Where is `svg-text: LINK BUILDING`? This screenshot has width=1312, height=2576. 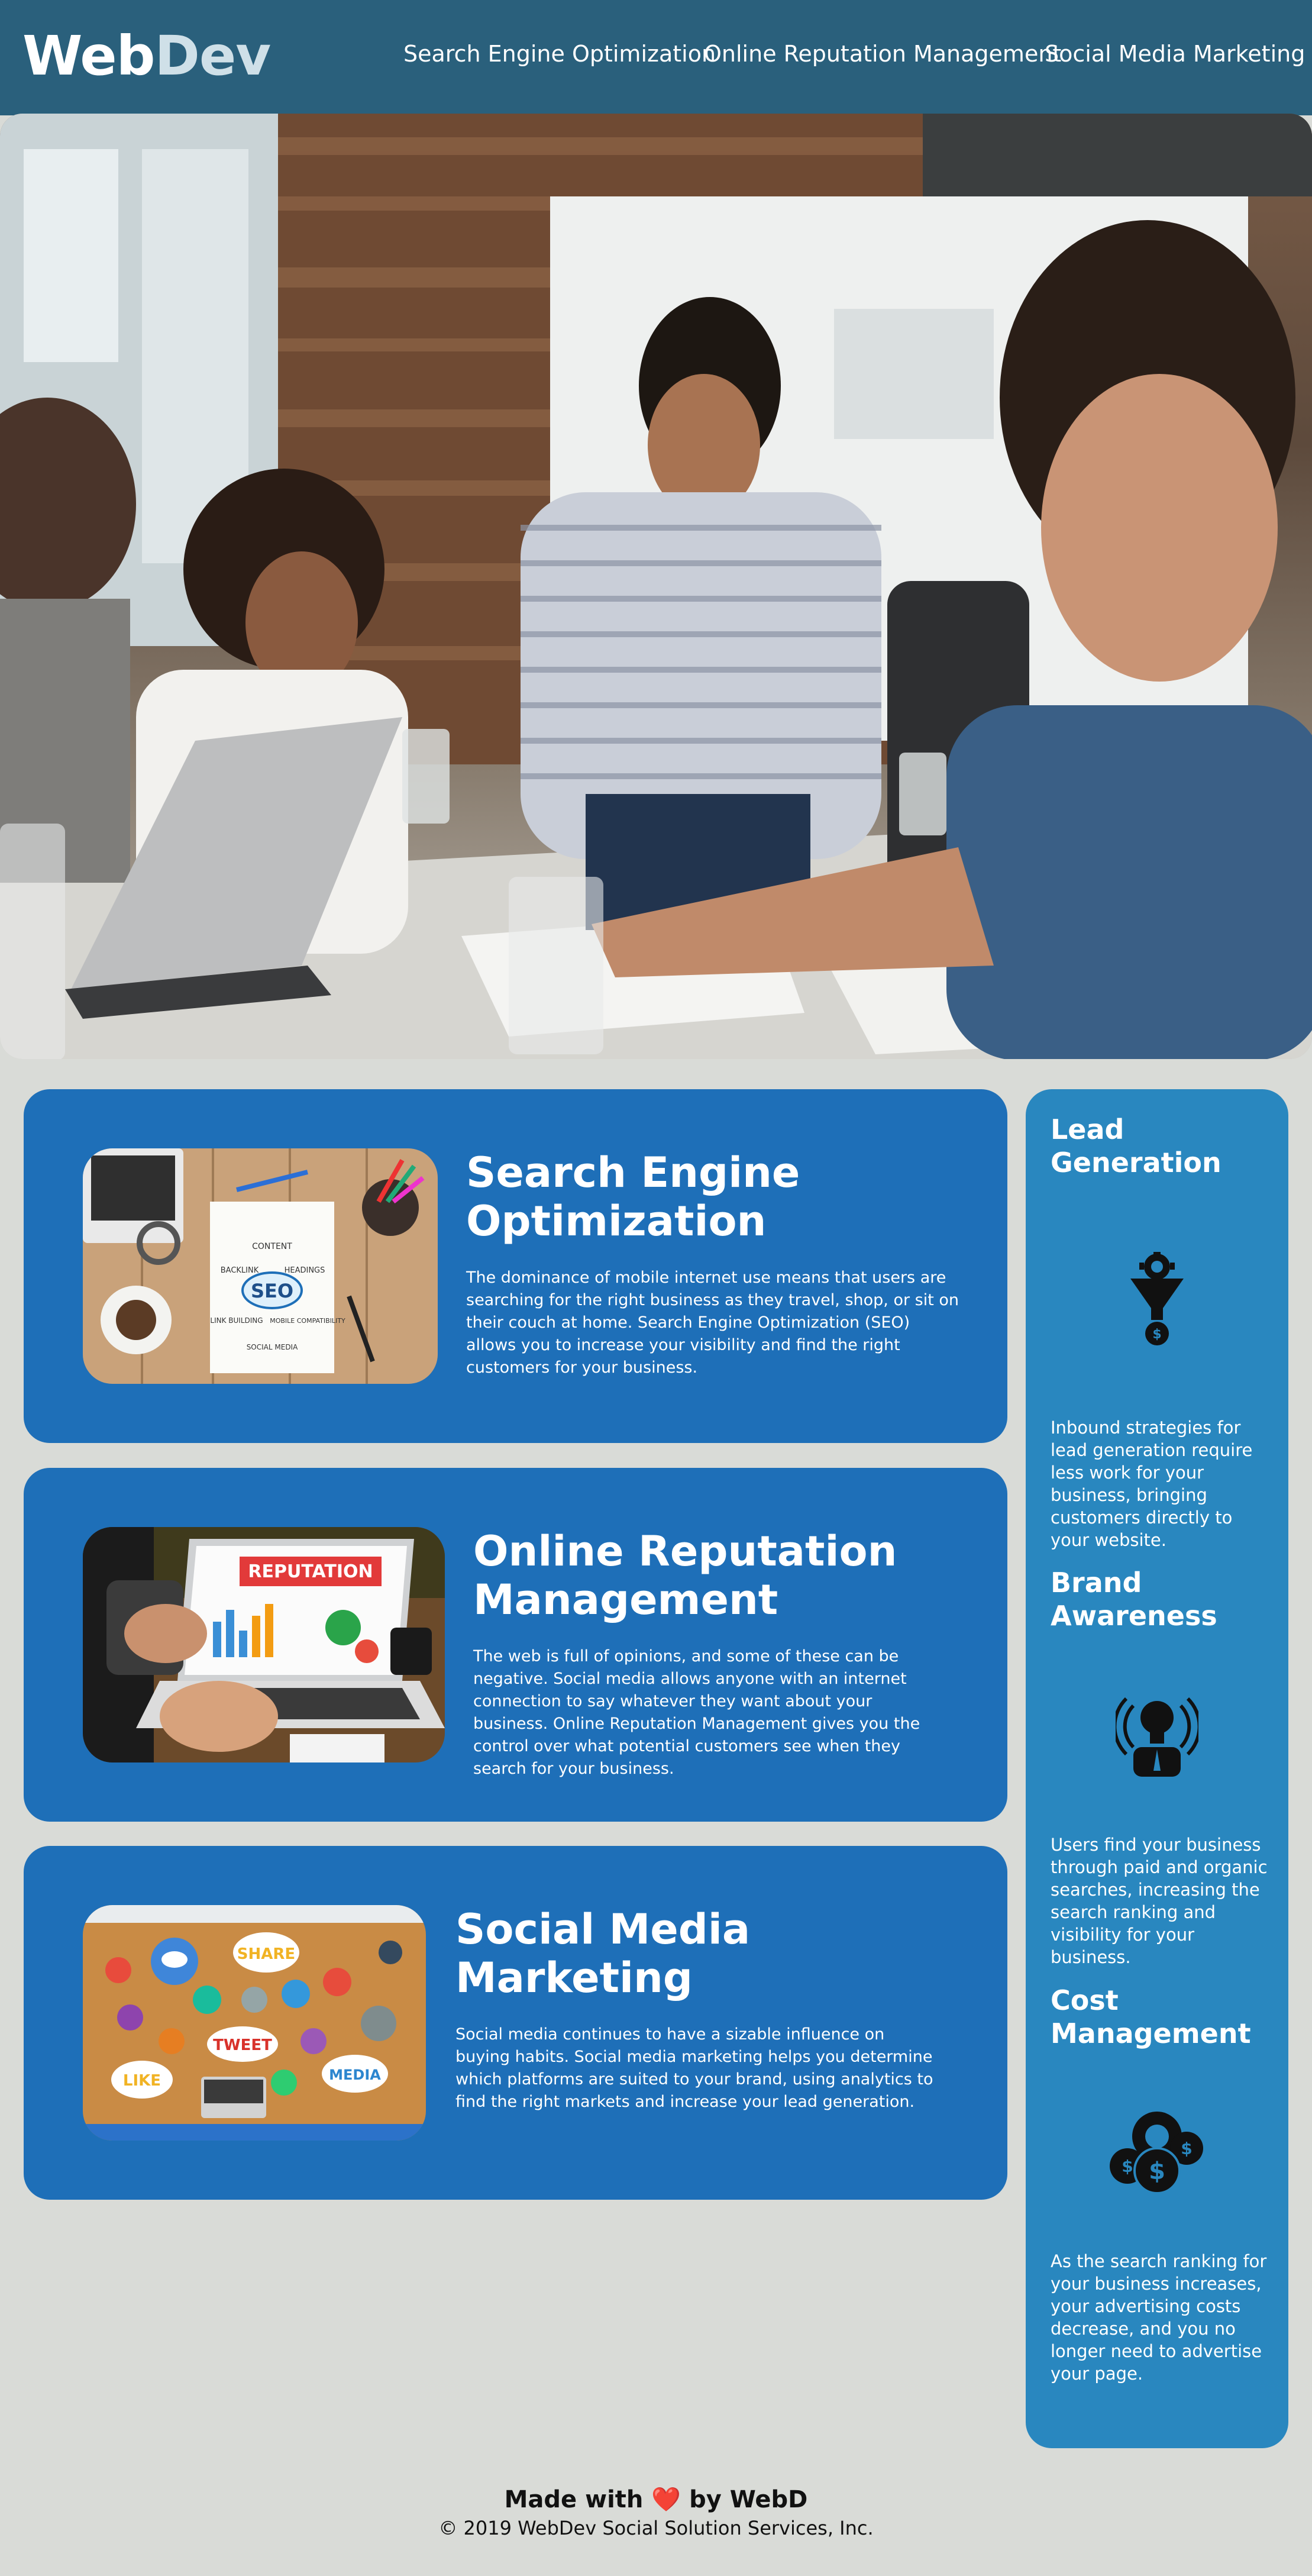
svg-text: LINK BUILDING is located at coordinates (236, 1320).